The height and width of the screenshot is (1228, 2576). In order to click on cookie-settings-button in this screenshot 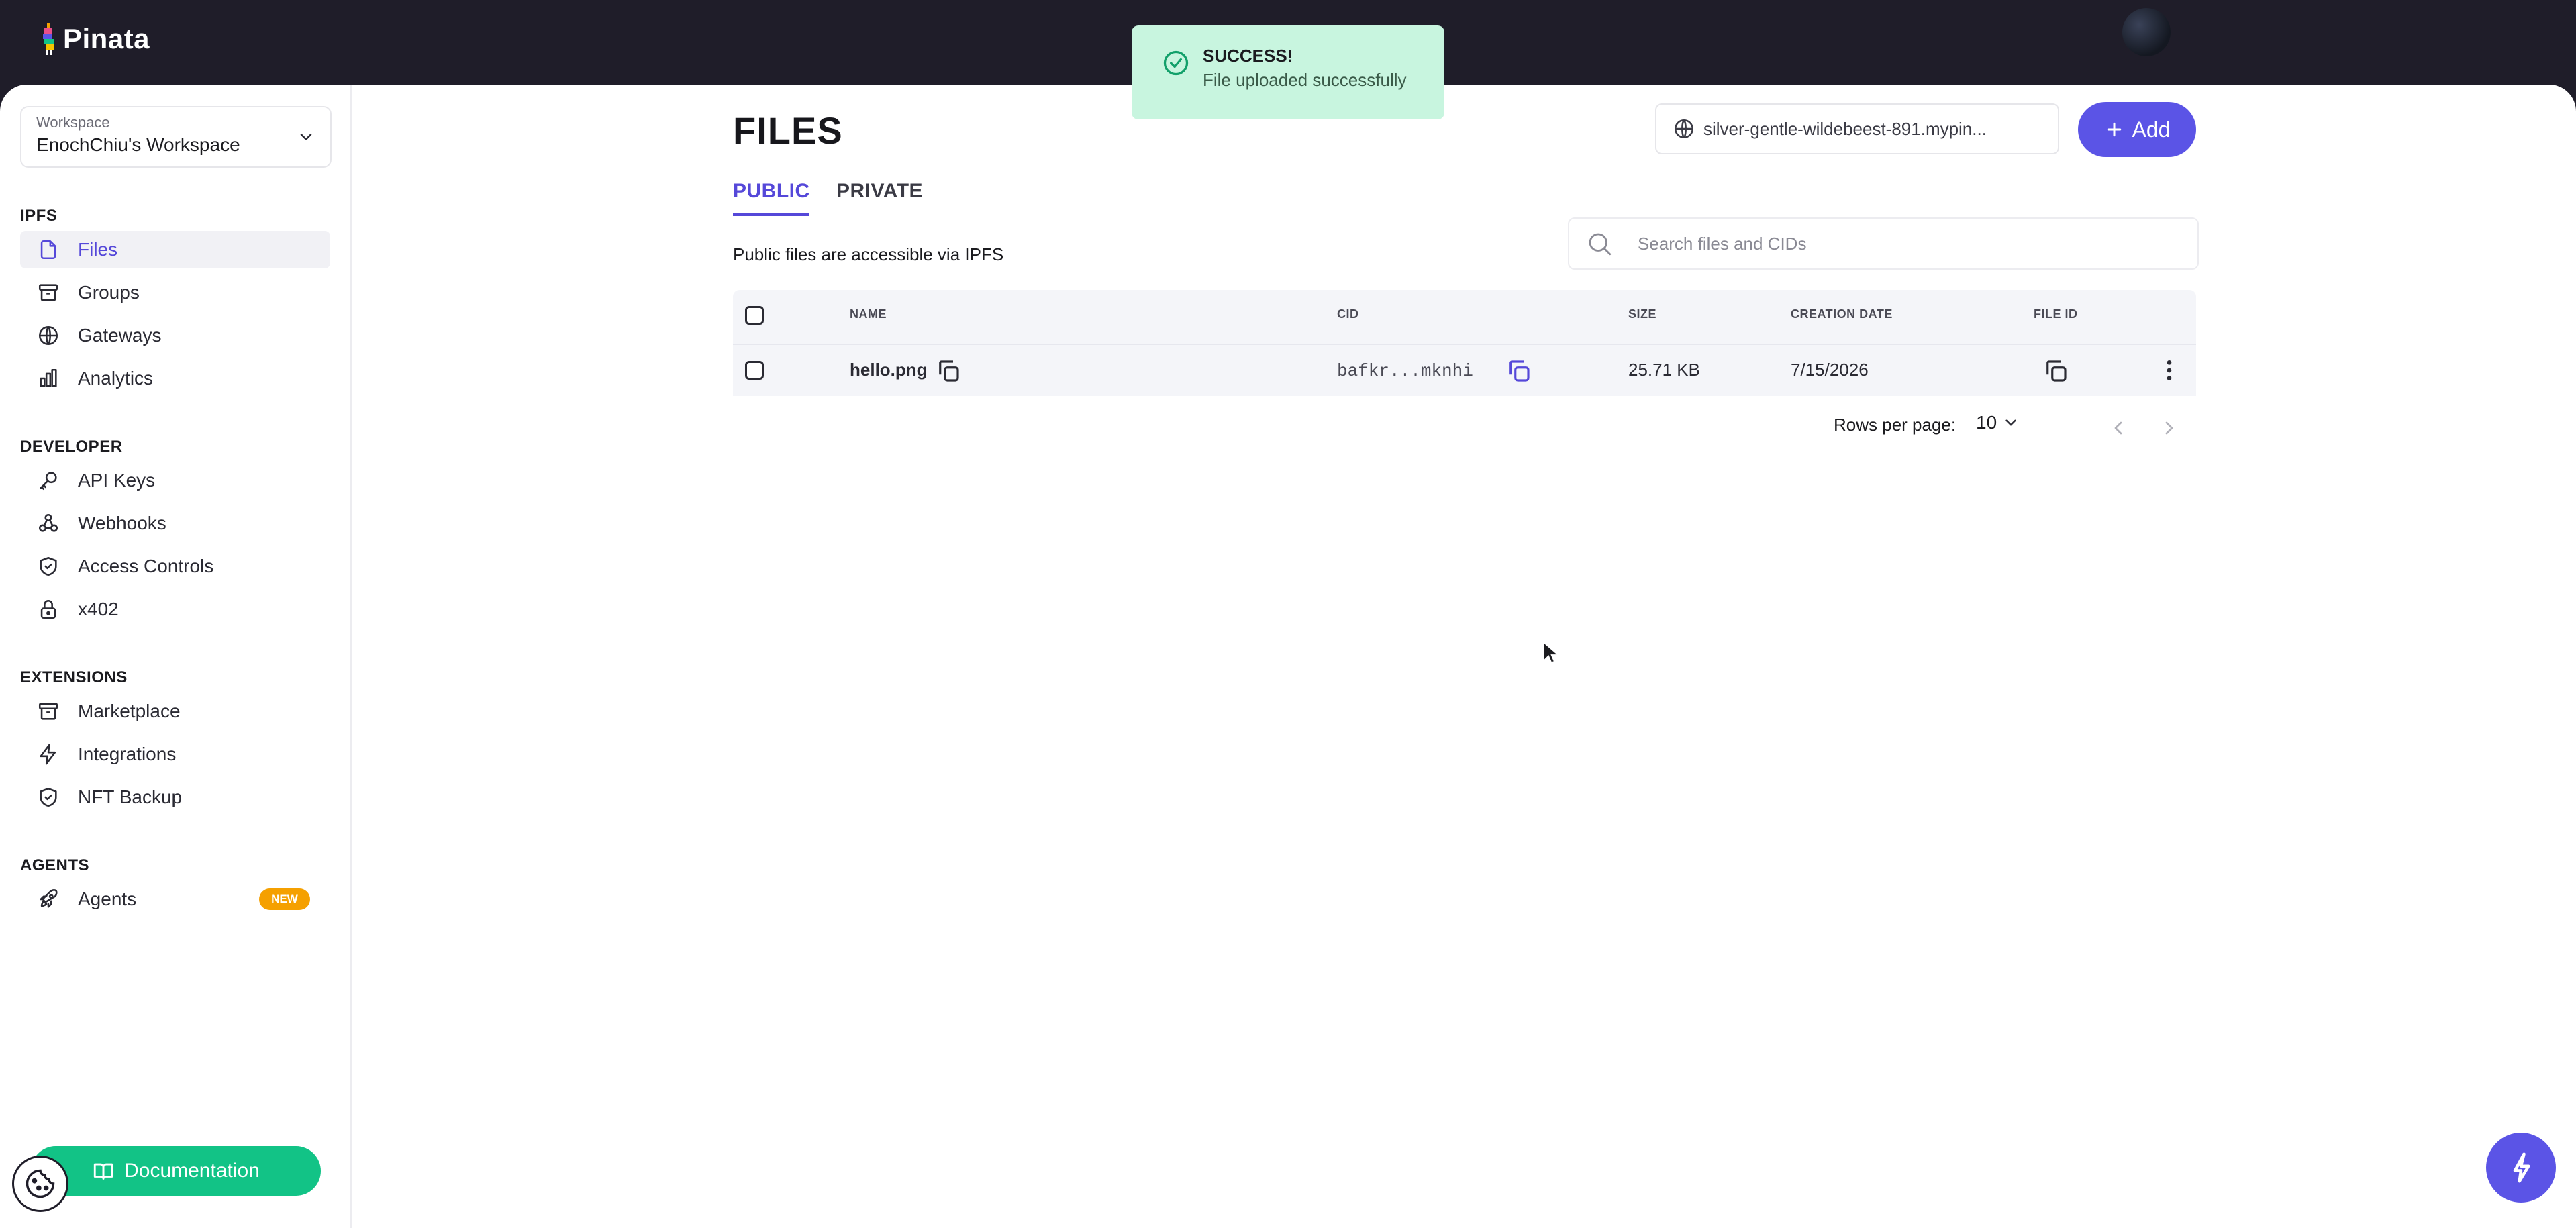, I will do `click(40, 1184)`.